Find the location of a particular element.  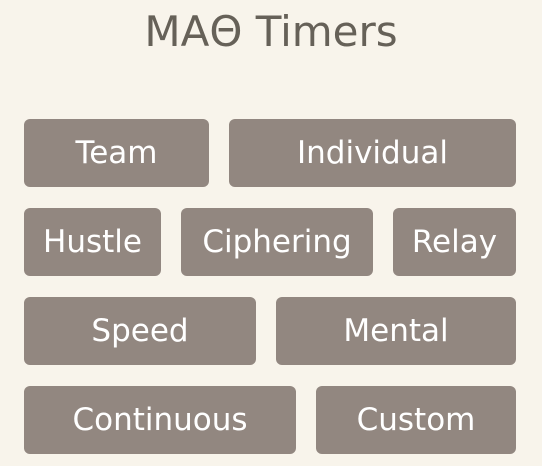

page-title: ΜΑΘ Timers is located at coordinates (271, 31).